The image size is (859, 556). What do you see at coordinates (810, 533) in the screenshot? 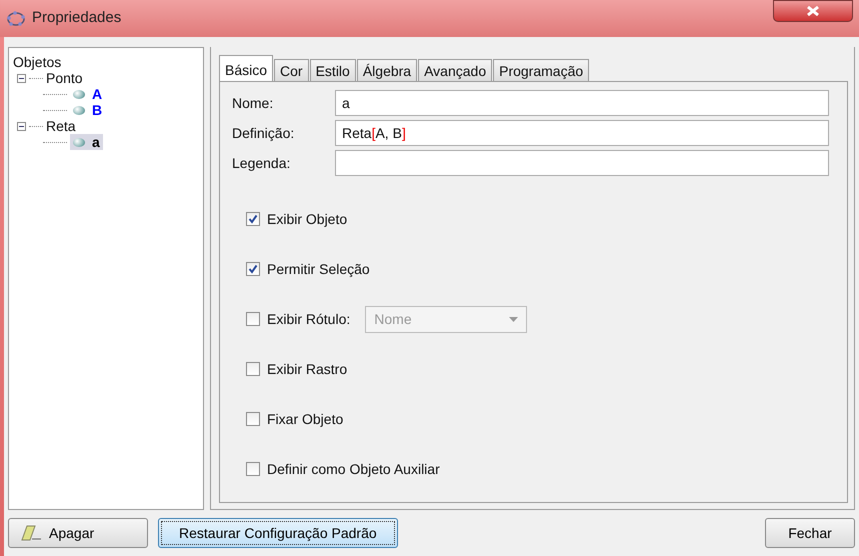
I see `button: Fechar` at bounding box center [810, 533].